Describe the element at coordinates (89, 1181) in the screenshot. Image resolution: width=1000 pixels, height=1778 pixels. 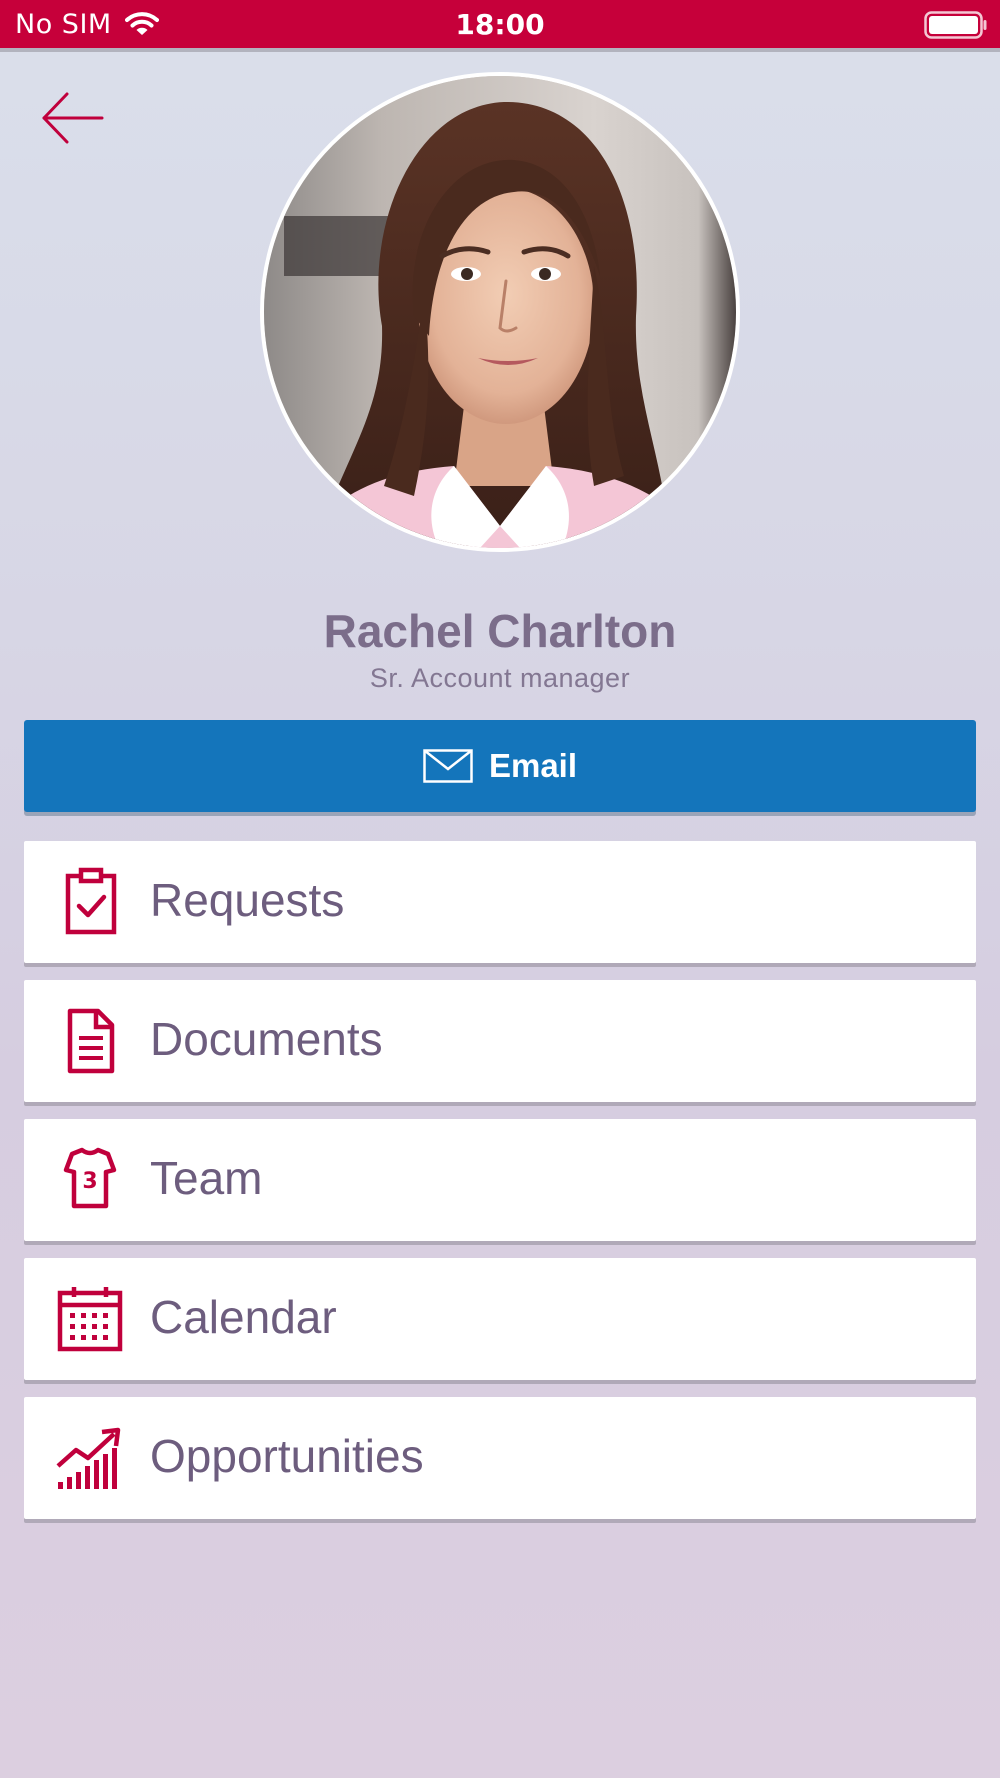
I see `svg-text: 3` at that location.